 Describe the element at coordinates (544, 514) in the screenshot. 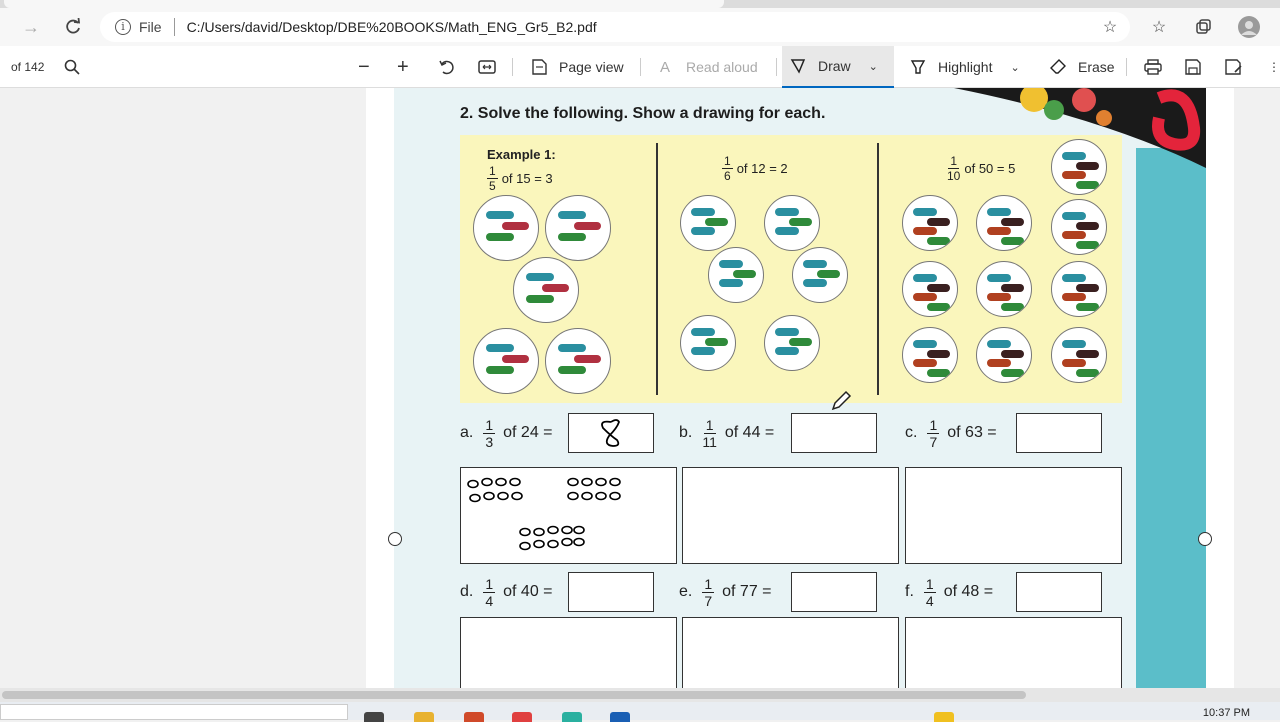

I see `handwritten-drawing` at that location.